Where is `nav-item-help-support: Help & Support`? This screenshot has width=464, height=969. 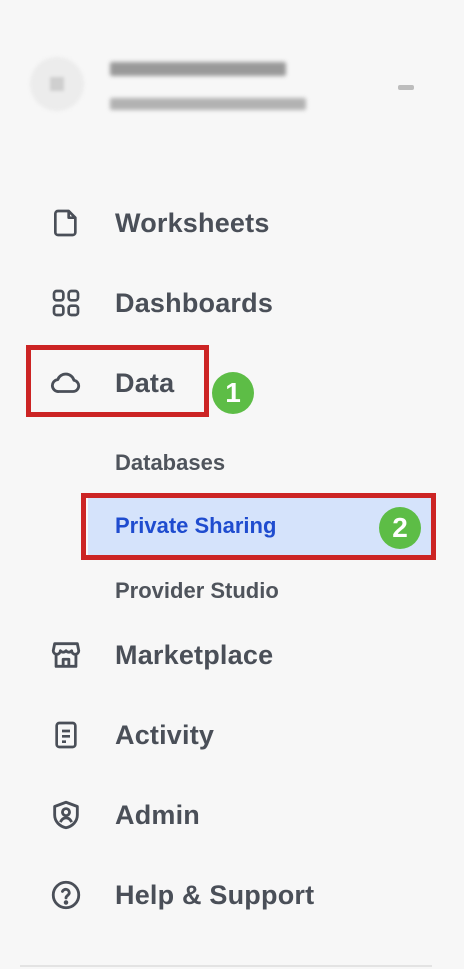
nav-item-help-support: Help & Support is located at coordinates (232, 895).